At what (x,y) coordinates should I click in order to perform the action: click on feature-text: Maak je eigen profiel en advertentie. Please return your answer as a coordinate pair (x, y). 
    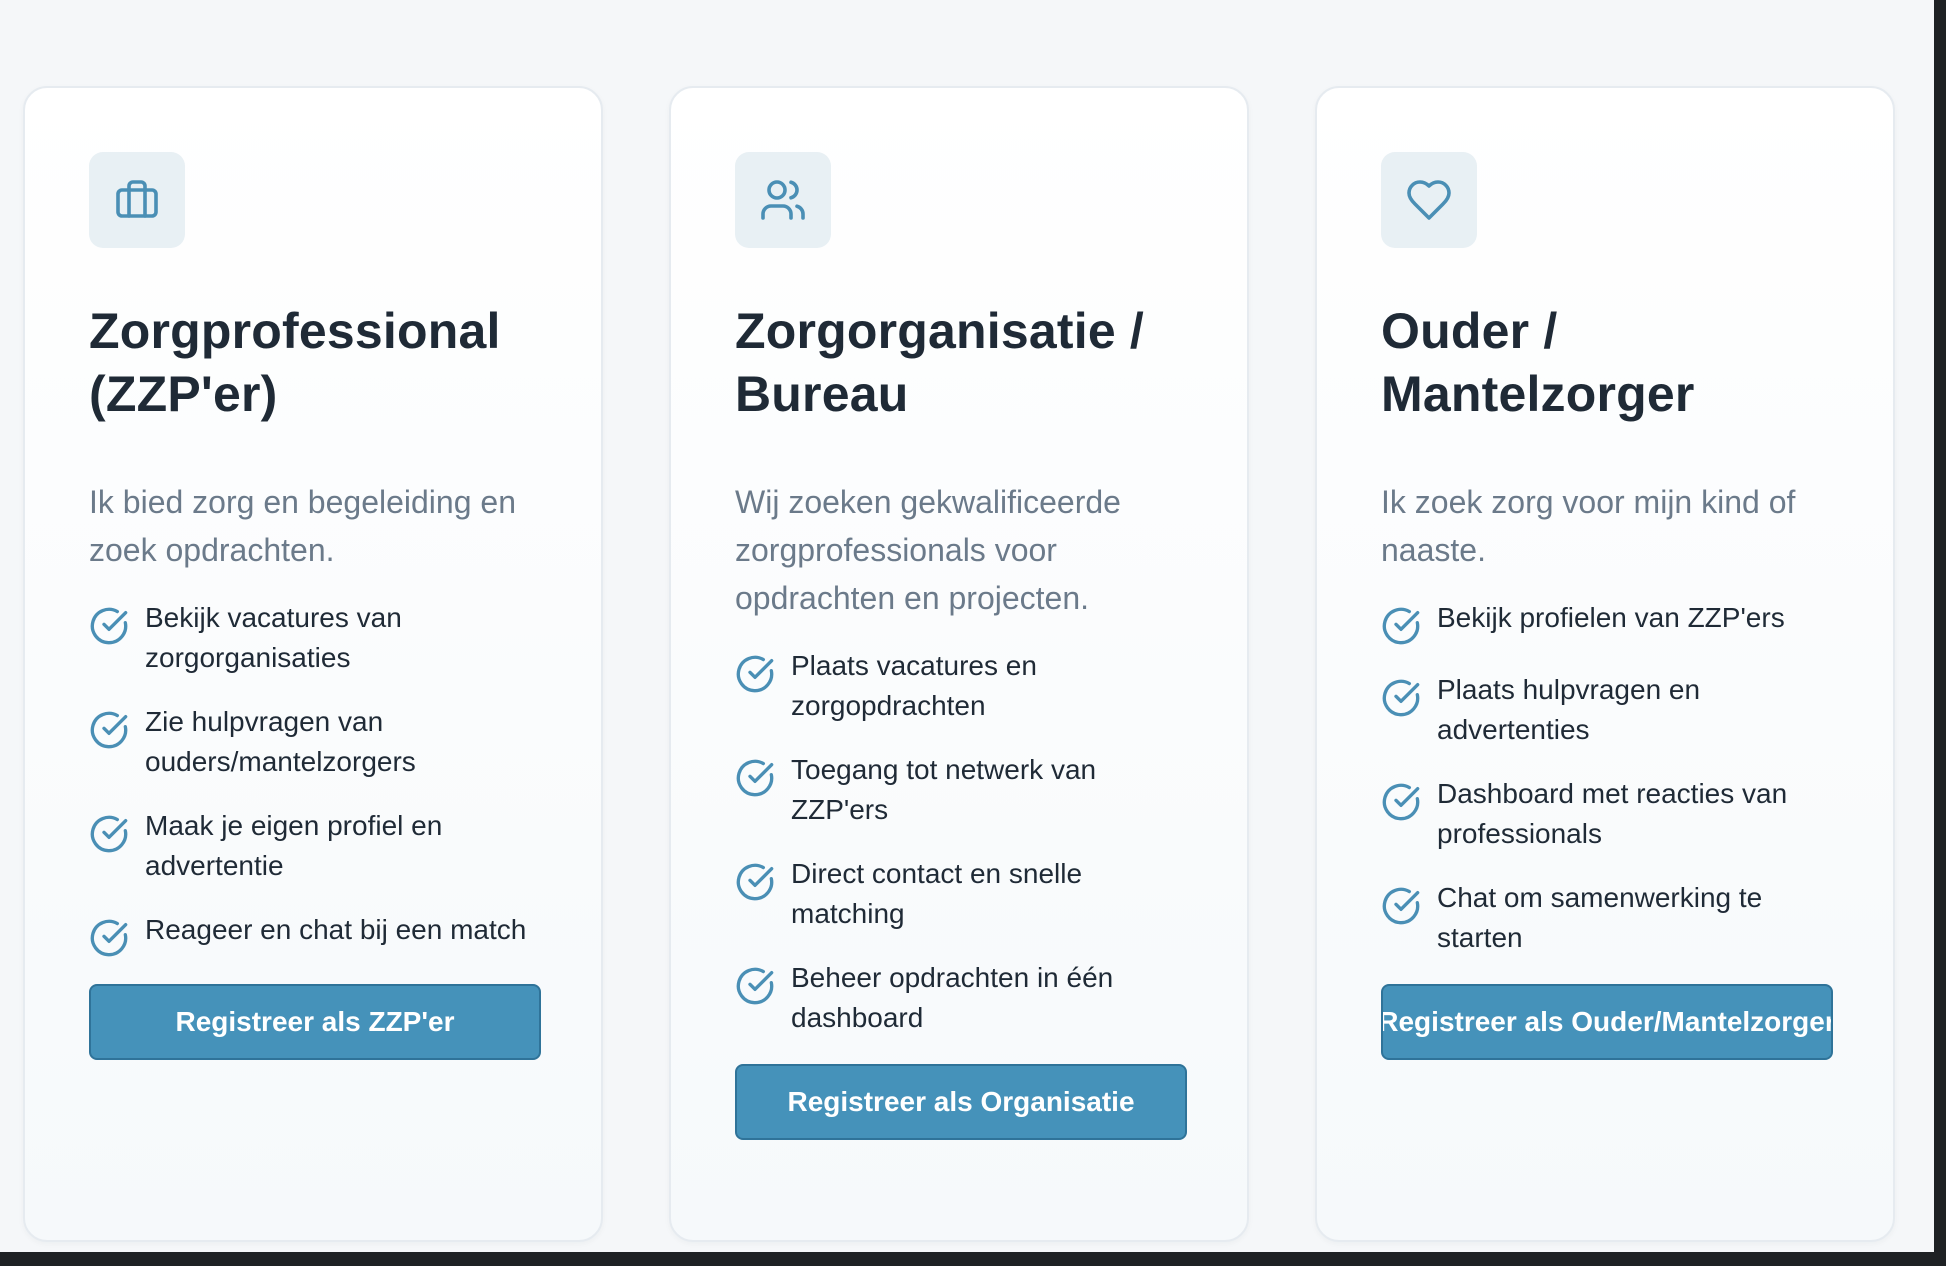
    Looking at the image, I should click on (294, 845).